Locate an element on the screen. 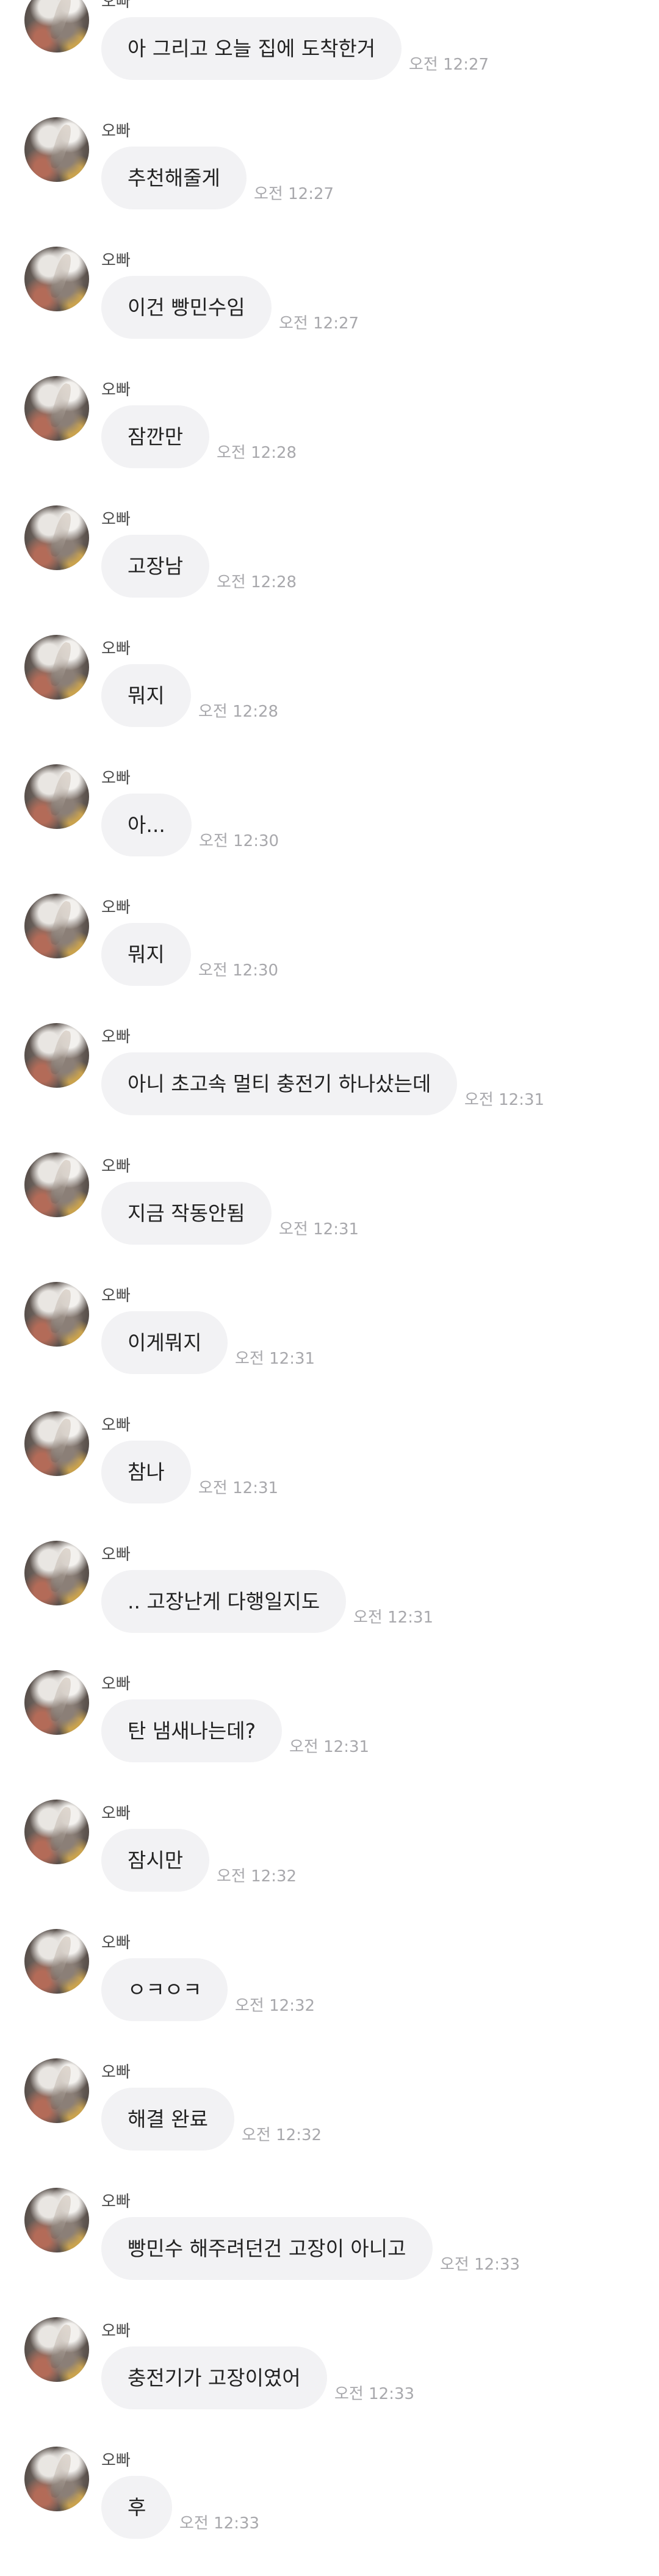 The width and height of the screenshot is (659, 2576). chat-message: 오빠 추천해줄게 오전 12:27 is located at coordinates (329, 182).